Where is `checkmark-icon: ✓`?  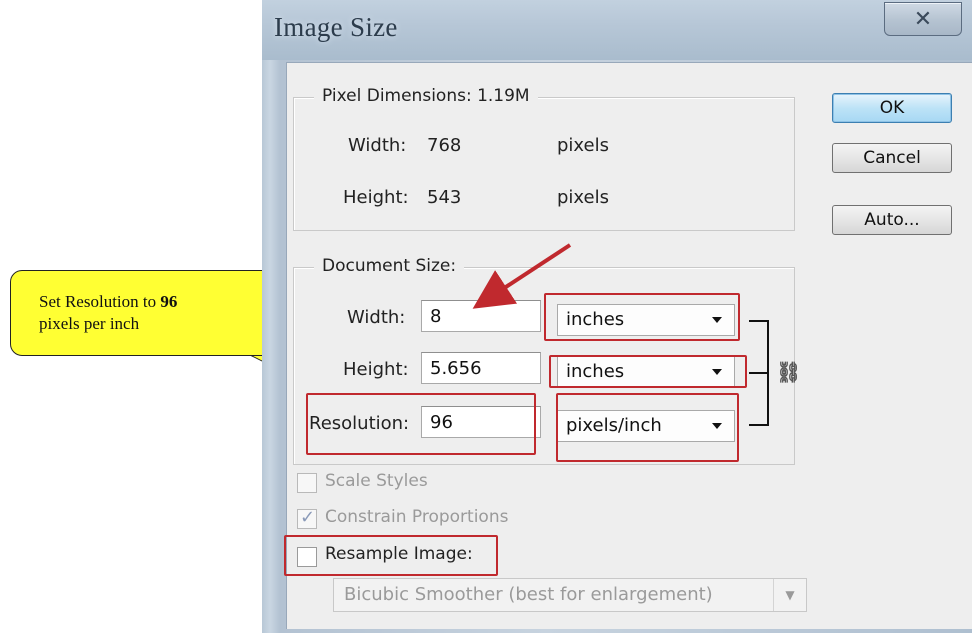 checkmark-icon: ✓ is located at coordinates (308, 517).